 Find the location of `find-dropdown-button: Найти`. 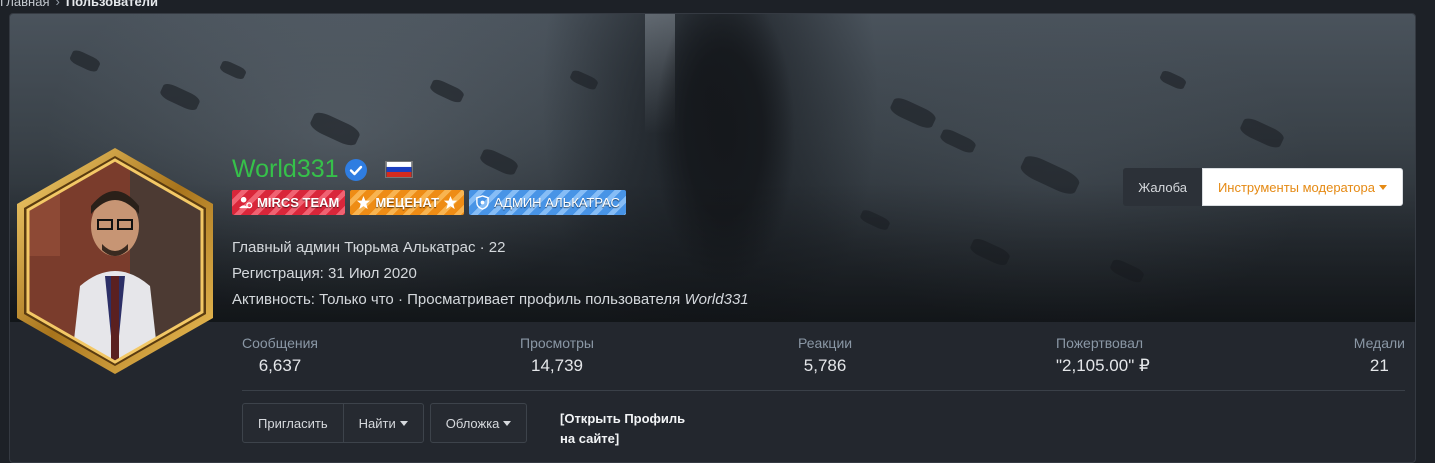

find-dropdown-button: Найти is located at coordinates (382, 423).